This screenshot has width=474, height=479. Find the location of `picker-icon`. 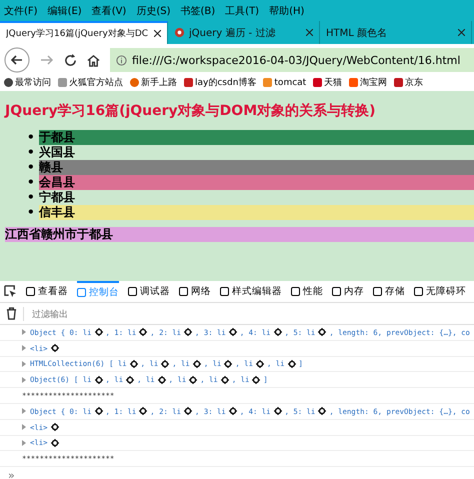

picker-icon is located at coordinates (10, 291).